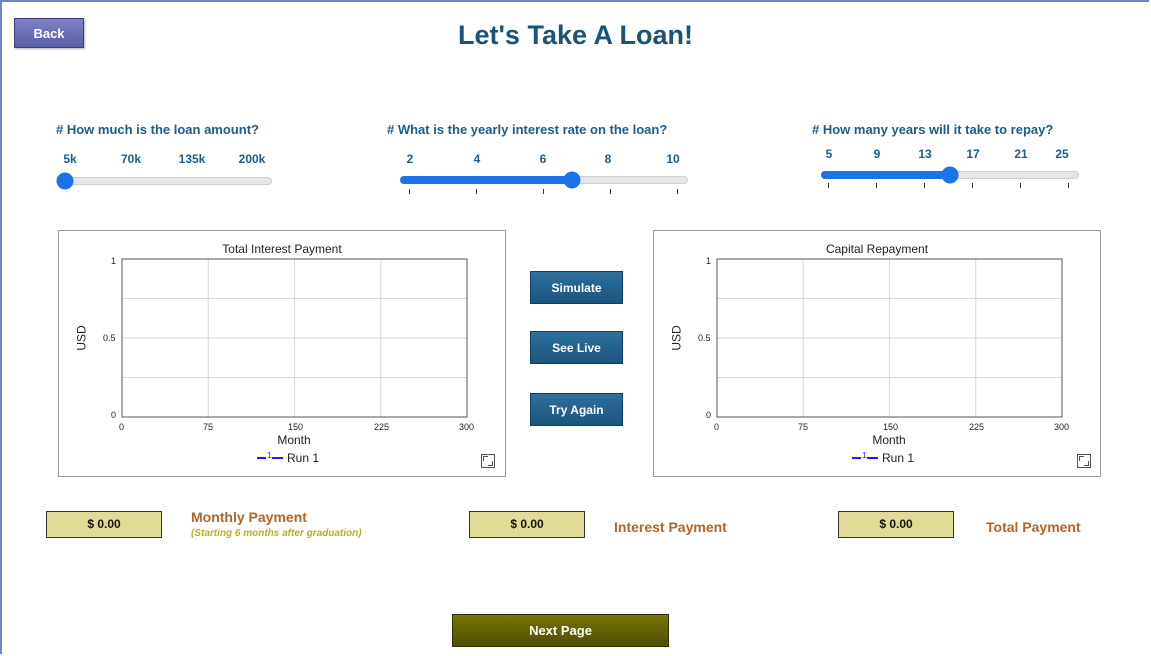 This screenshot has width=1151, height=656. What do you see at coordinates (673, 159) in the screenshot?
I see `tick-label: 10` at bounding box center [673, 159].